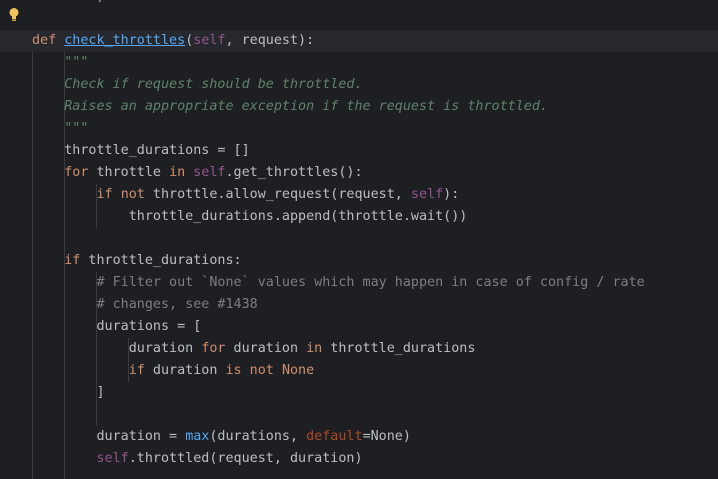 Image resolution: width=718 pixels, height=479 pixels. I want to click on keyword-token: not, so click(132, 194).